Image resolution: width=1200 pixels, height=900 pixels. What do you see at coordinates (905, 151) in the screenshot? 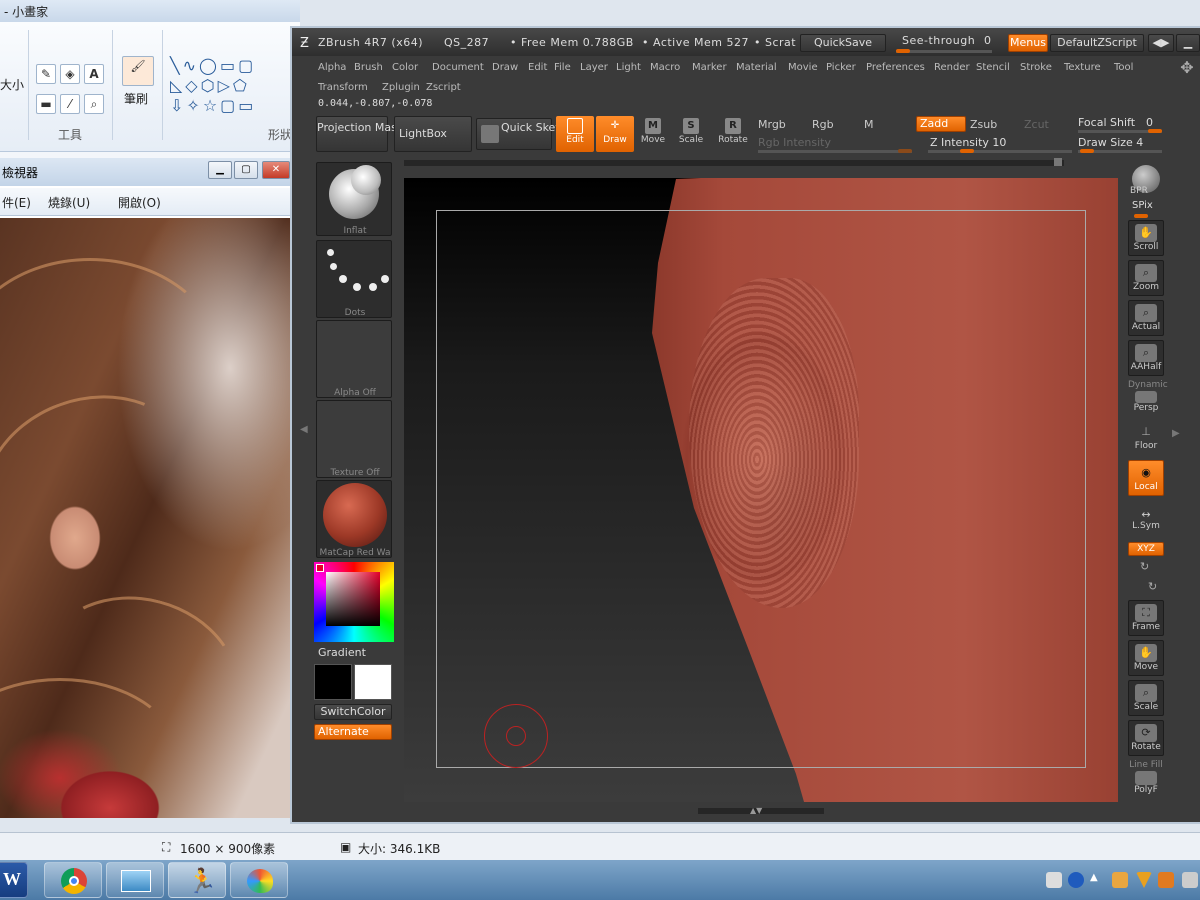
I see `rgb-intensity-knob` at bounding box center [905, 151].